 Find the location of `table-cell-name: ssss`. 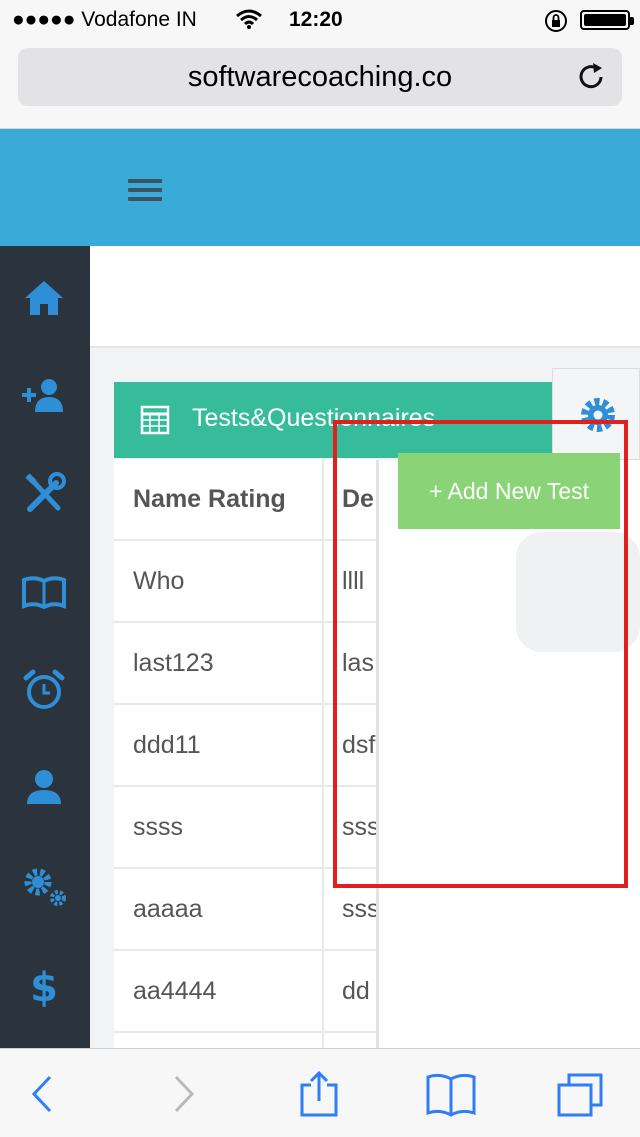

table-cell-name: ssss is located at coordinates (219, 828).